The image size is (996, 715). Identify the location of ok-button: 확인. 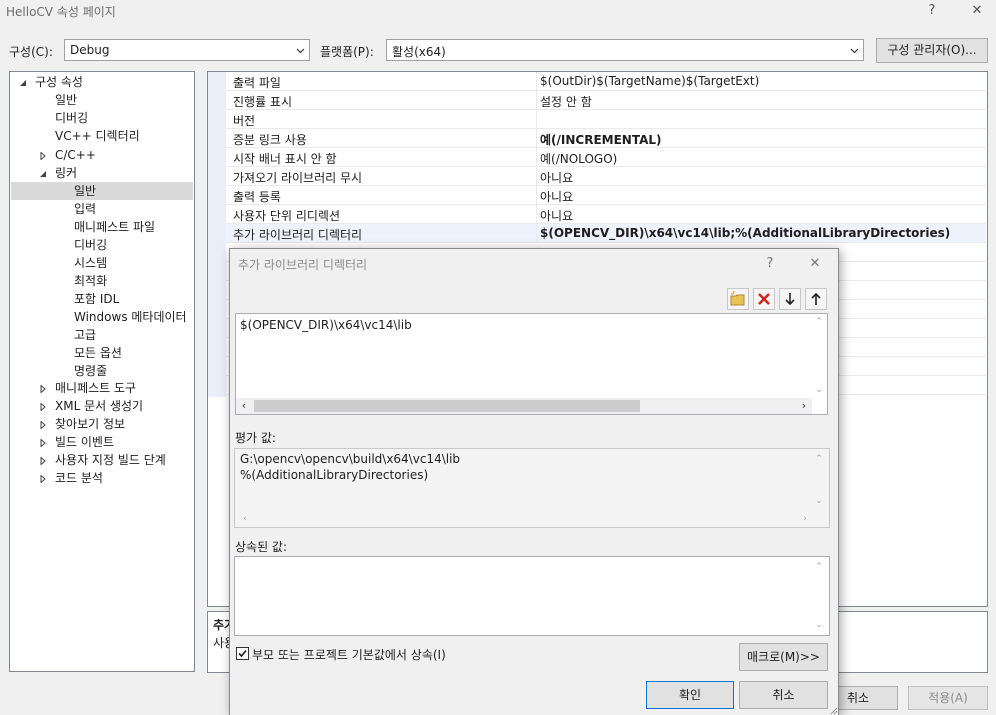
(690, 695).